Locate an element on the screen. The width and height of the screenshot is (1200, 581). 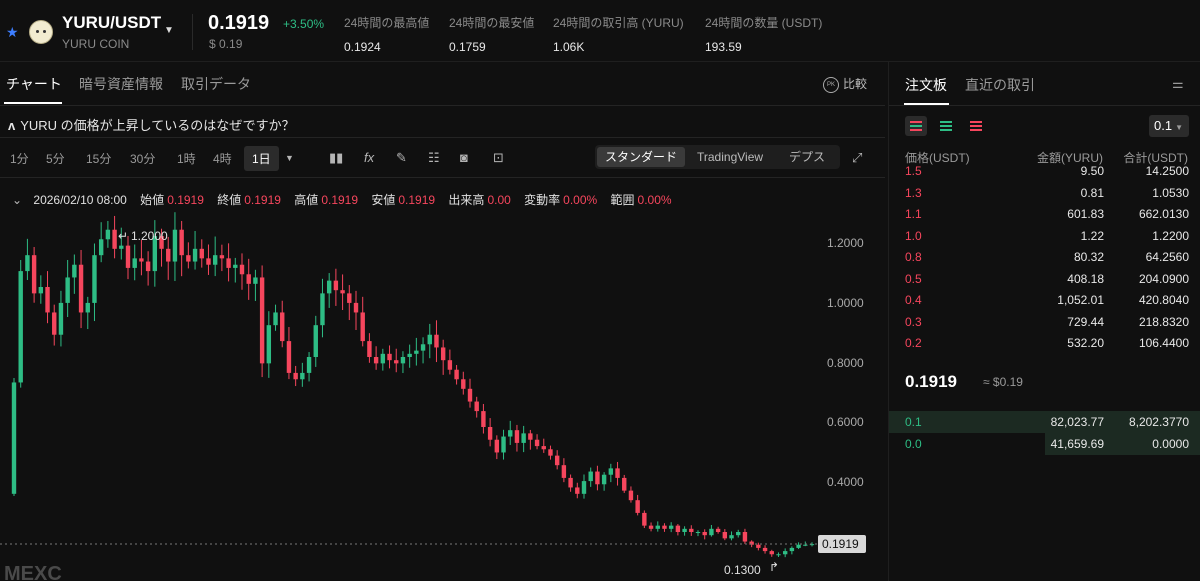
settings-slider-icon: ⚌ is located at coordinates (1178, 84).